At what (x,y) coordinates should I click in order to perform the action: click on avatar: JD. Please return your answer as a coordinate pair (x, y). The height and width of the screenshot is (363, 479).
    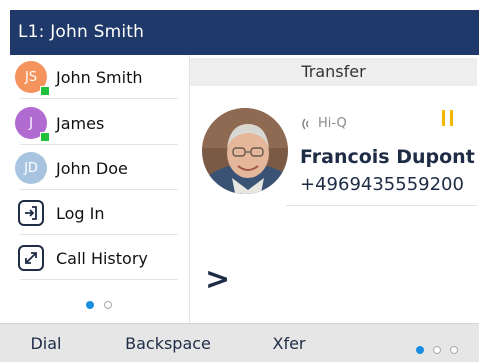
    Looking at the image, I should click on (31, 168).